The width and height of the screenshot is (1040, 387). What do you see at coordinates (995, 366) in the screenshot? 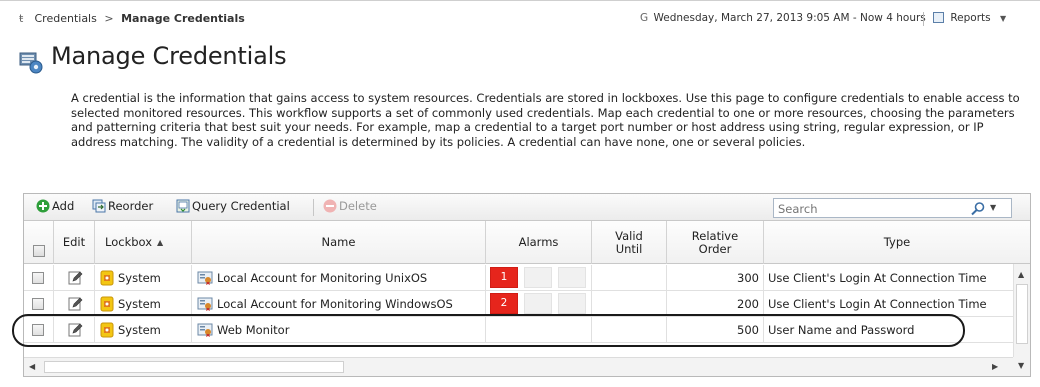
I see `scroll-right-icon: ▶` at bounding box center [995, 366].